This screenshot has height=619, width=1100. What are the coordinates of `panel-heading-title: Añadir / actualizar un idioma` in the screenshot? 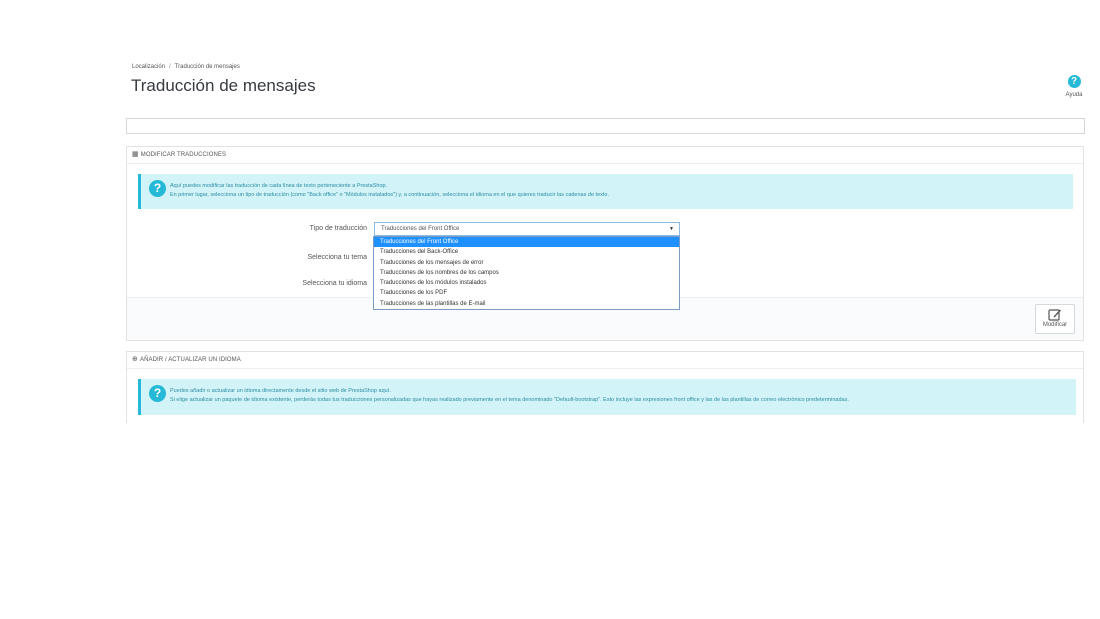 It's located at (190, 360).